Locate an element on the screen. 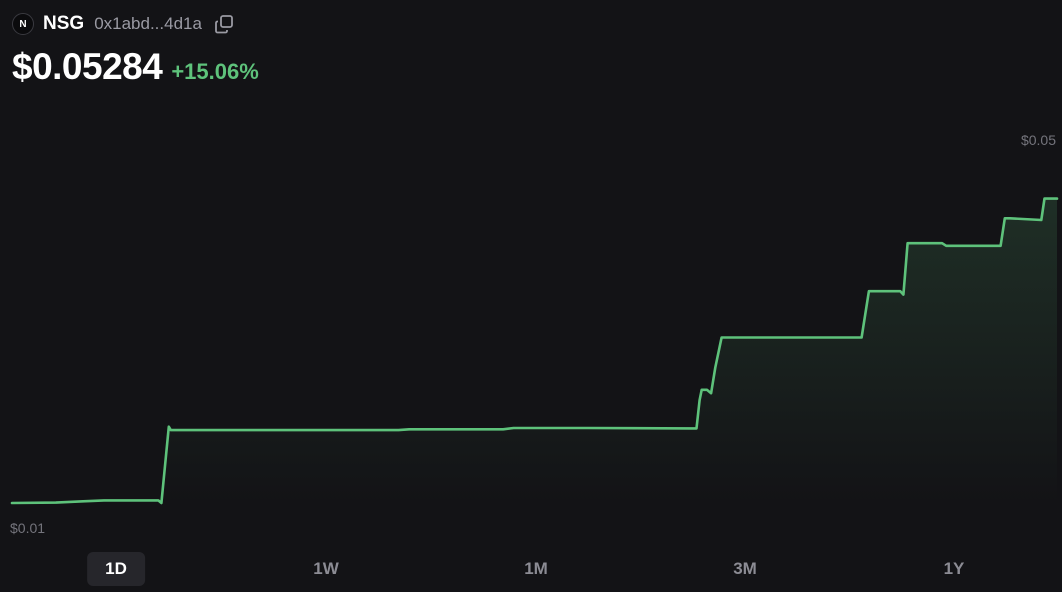 The height and width of the screenshot is (592, 1062). range-1w-button: 1W is located at coordinates (326, 569).